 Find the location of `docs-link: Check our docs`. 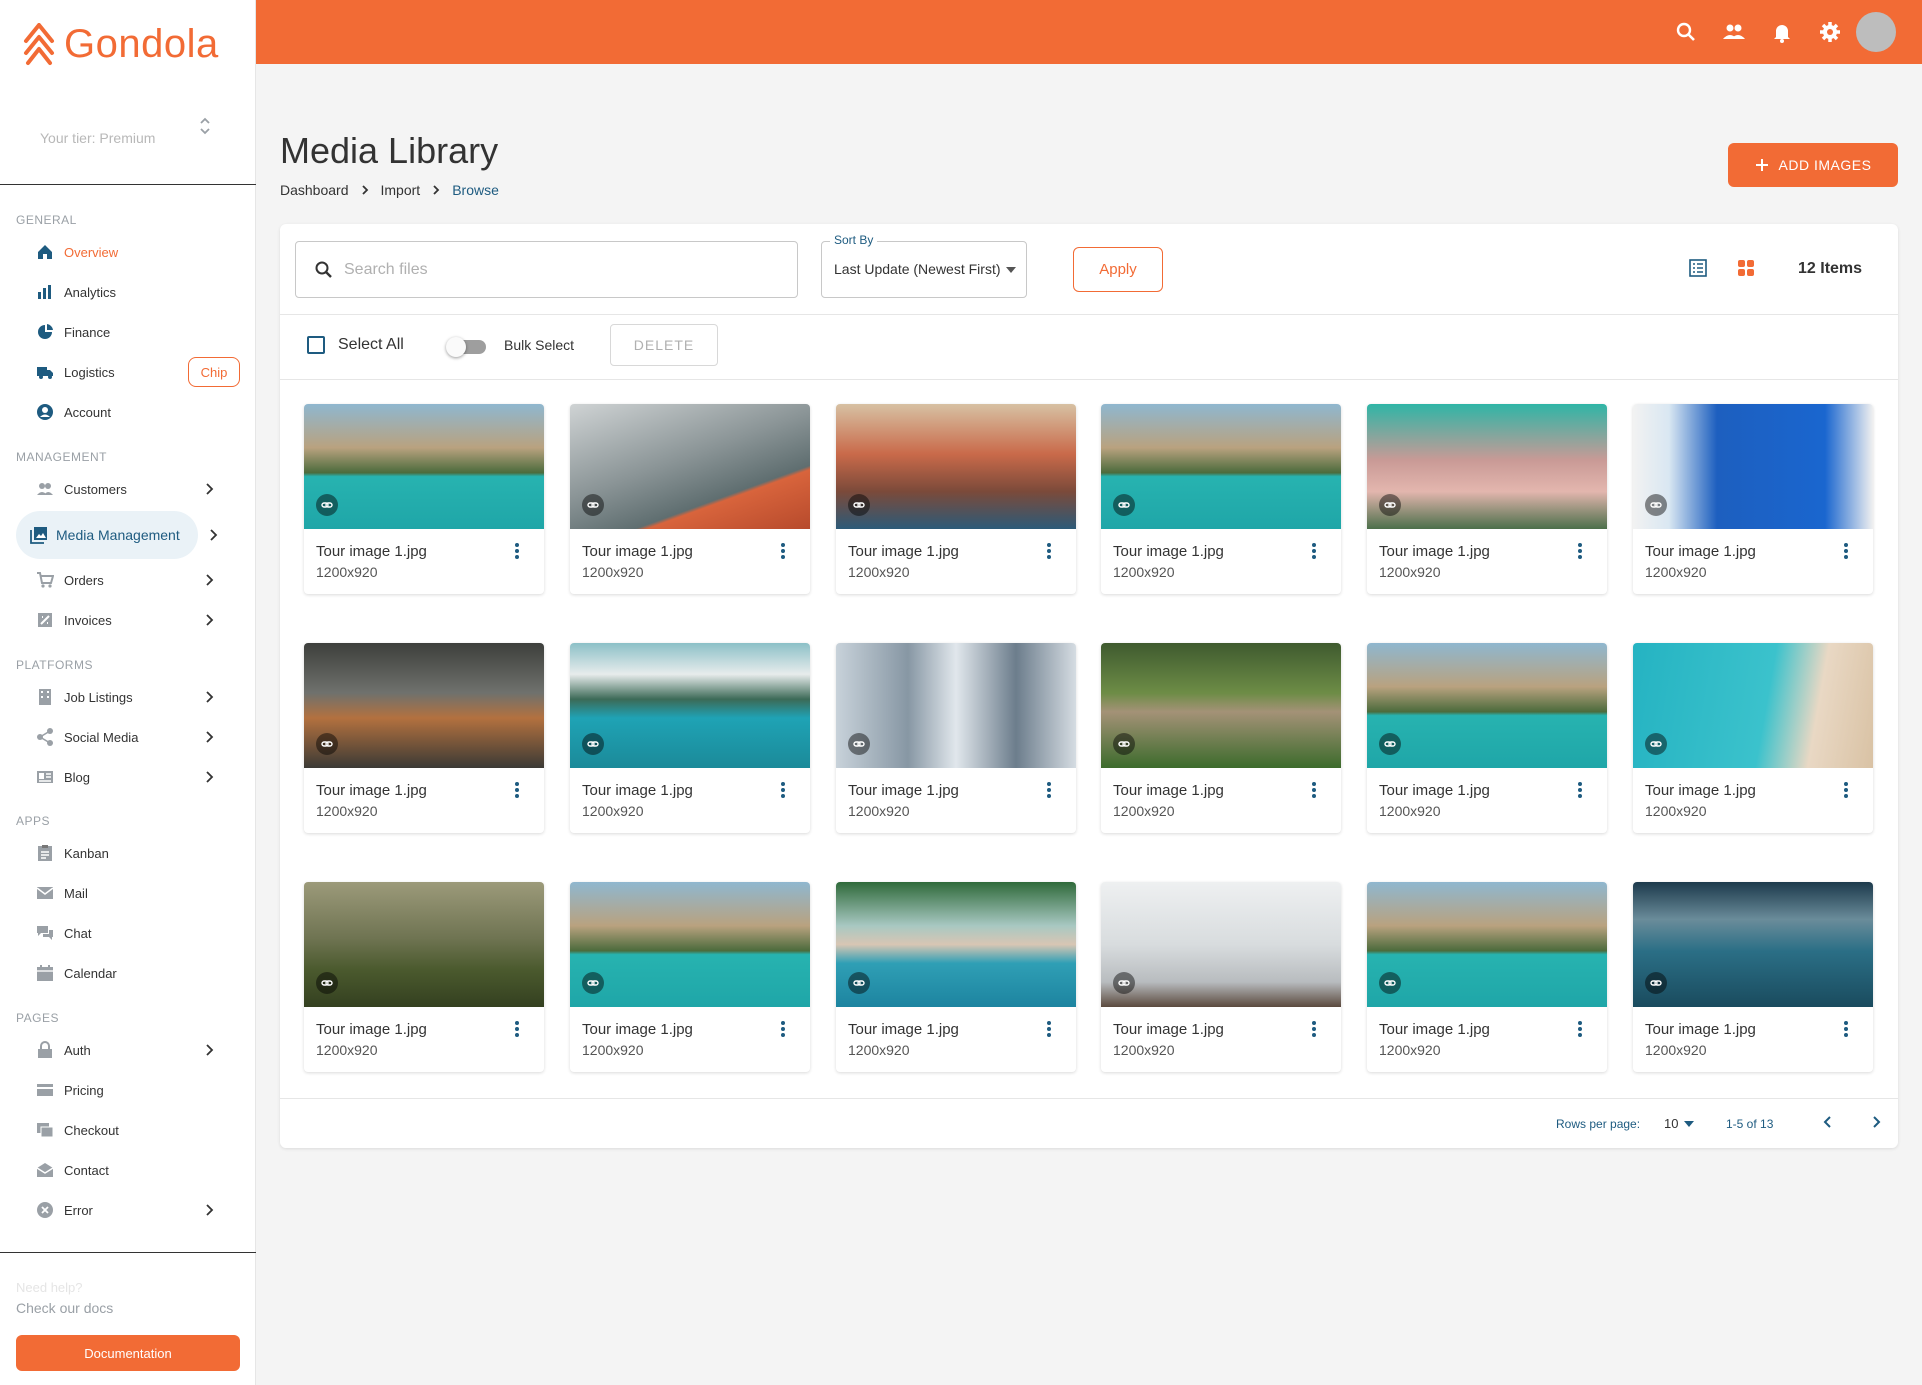

docs-link: Check our docs is located at coordinates (64, 1308).